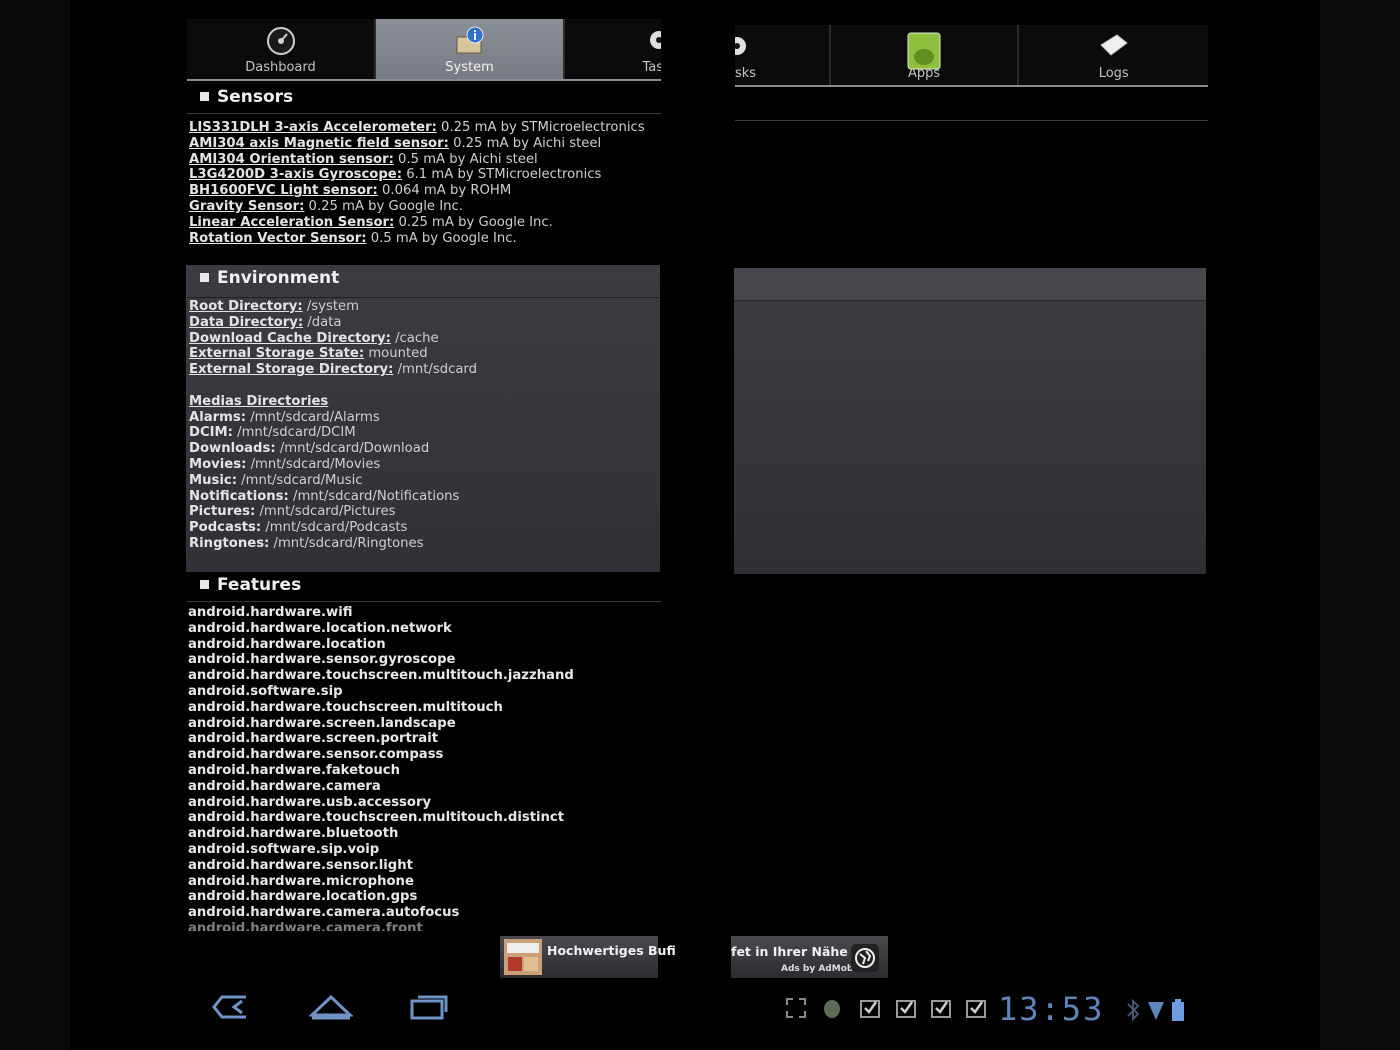 The width and height of the screenshot is (1400, 1050). I want to click on media-row: DCIM: /mnt/sdcard/DCIM, so click(272, 433).